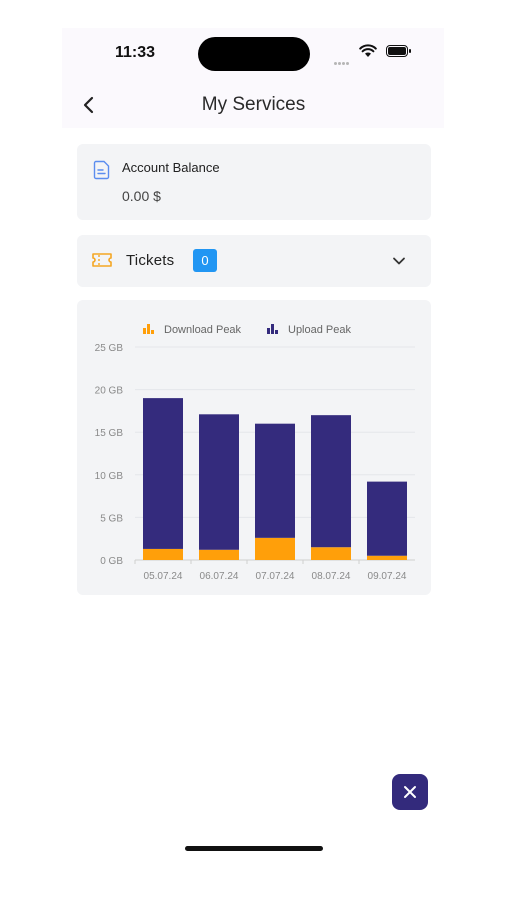  I want to click on dynamic-island, so click(254, 54).